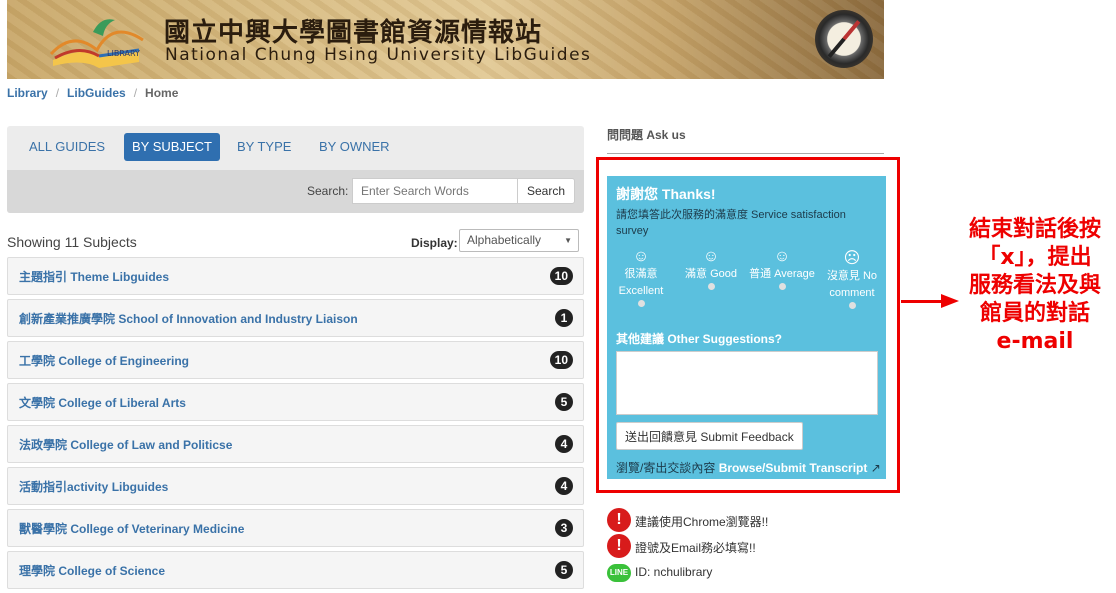 The height and width of the screenshot is (593, 1116). Describe the element at coordinates (295, 360) in the screenshot. I see `list-item: 工學院 College of Engineering 10` at that location.